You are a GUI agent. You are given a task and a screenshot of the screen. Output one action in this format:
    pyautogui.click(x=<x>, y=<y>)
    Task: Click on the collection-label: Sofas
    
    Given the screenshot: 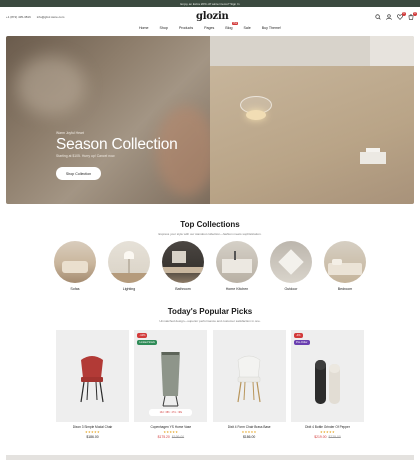 What is the action you would take?
    pyautogui.click(x=74, y=289)
    